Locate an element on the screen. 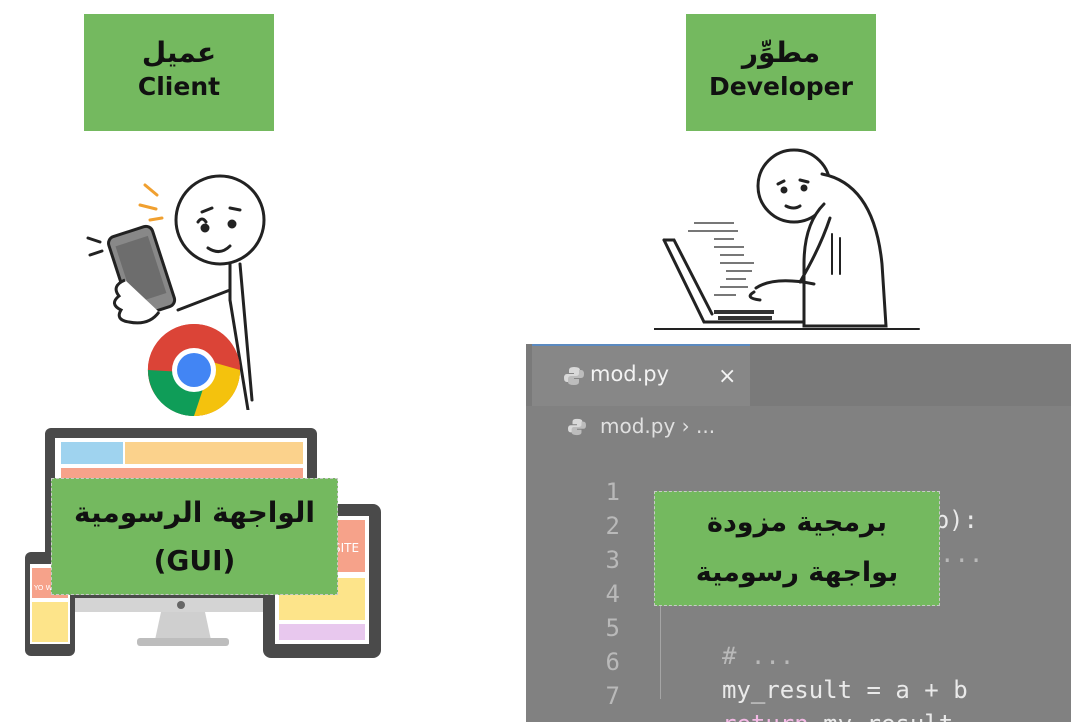  line-number: 6 is located at coordinates (612, 662).